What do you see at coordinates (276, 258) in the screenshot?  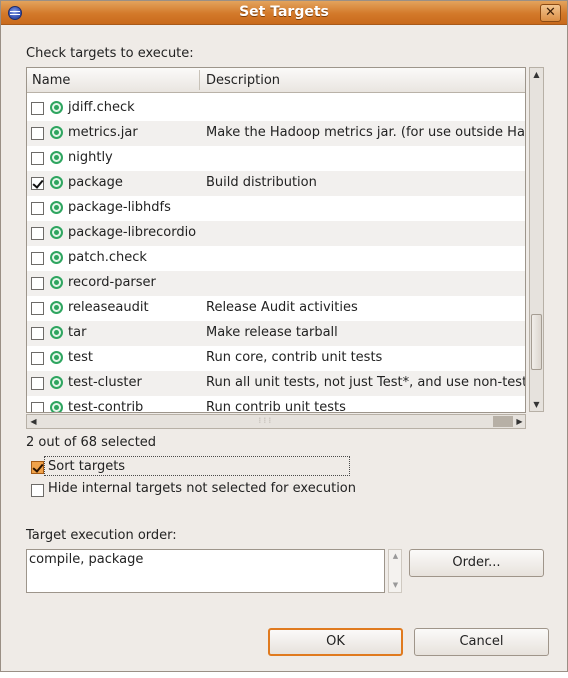 I see `table-row: patch.check` at bounding box center [276, 258].